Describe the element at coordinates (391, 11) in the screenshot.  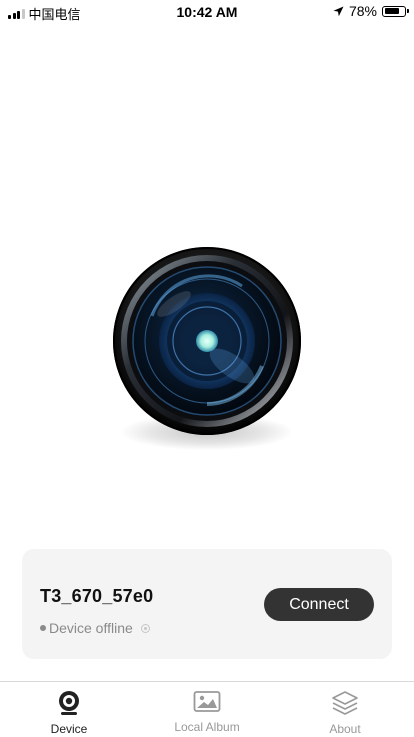
I see `battery-fill` at that location.